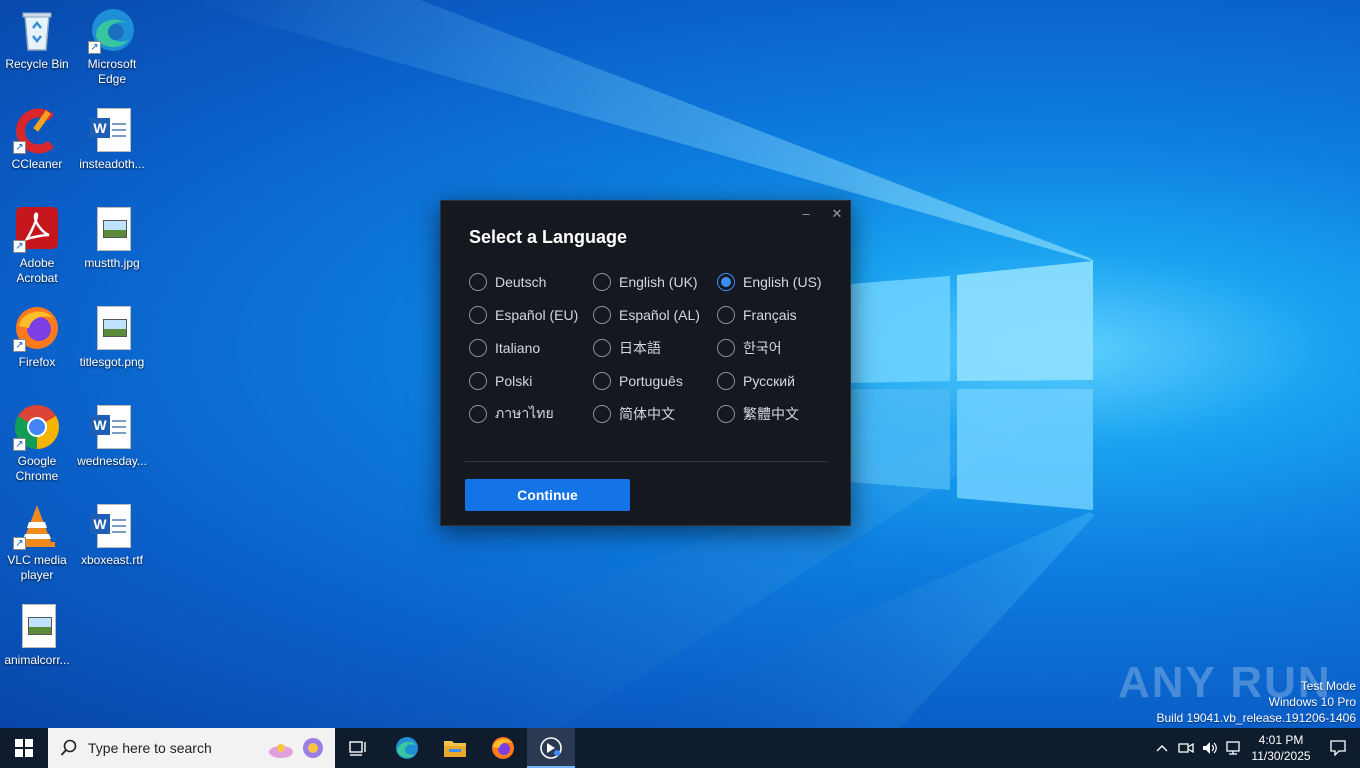 Image resolution: width=1360 pixels, height=768 pixels. What do you see at coordinates (296, 748) in the screenshot?
I see `search-highlight-icon` at bounding box center [296, 748].